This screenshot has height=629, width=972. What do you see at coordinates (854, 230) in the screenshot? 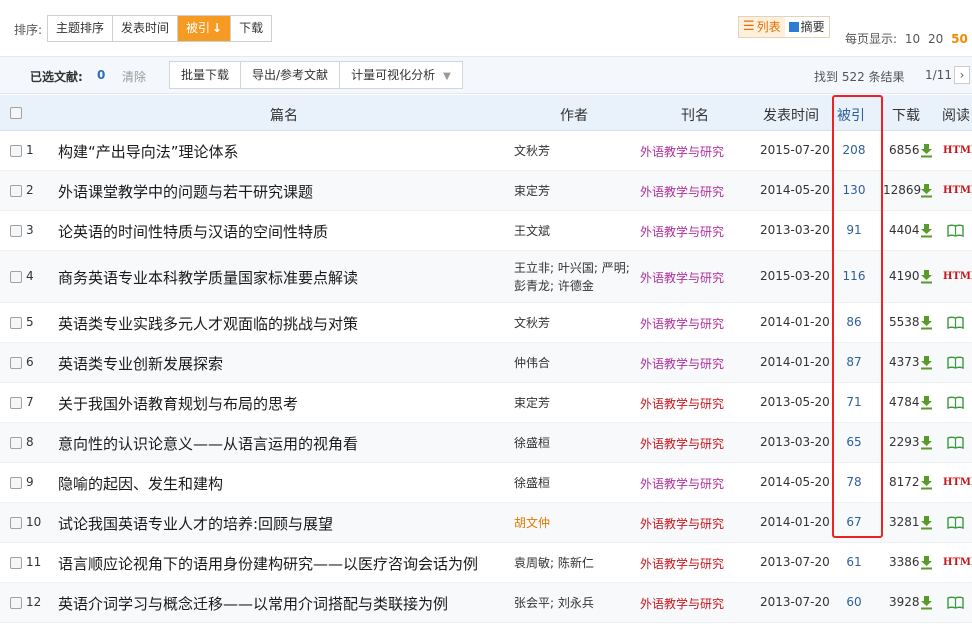
I see `citation-count: 91` at bounding box center [854, 230].